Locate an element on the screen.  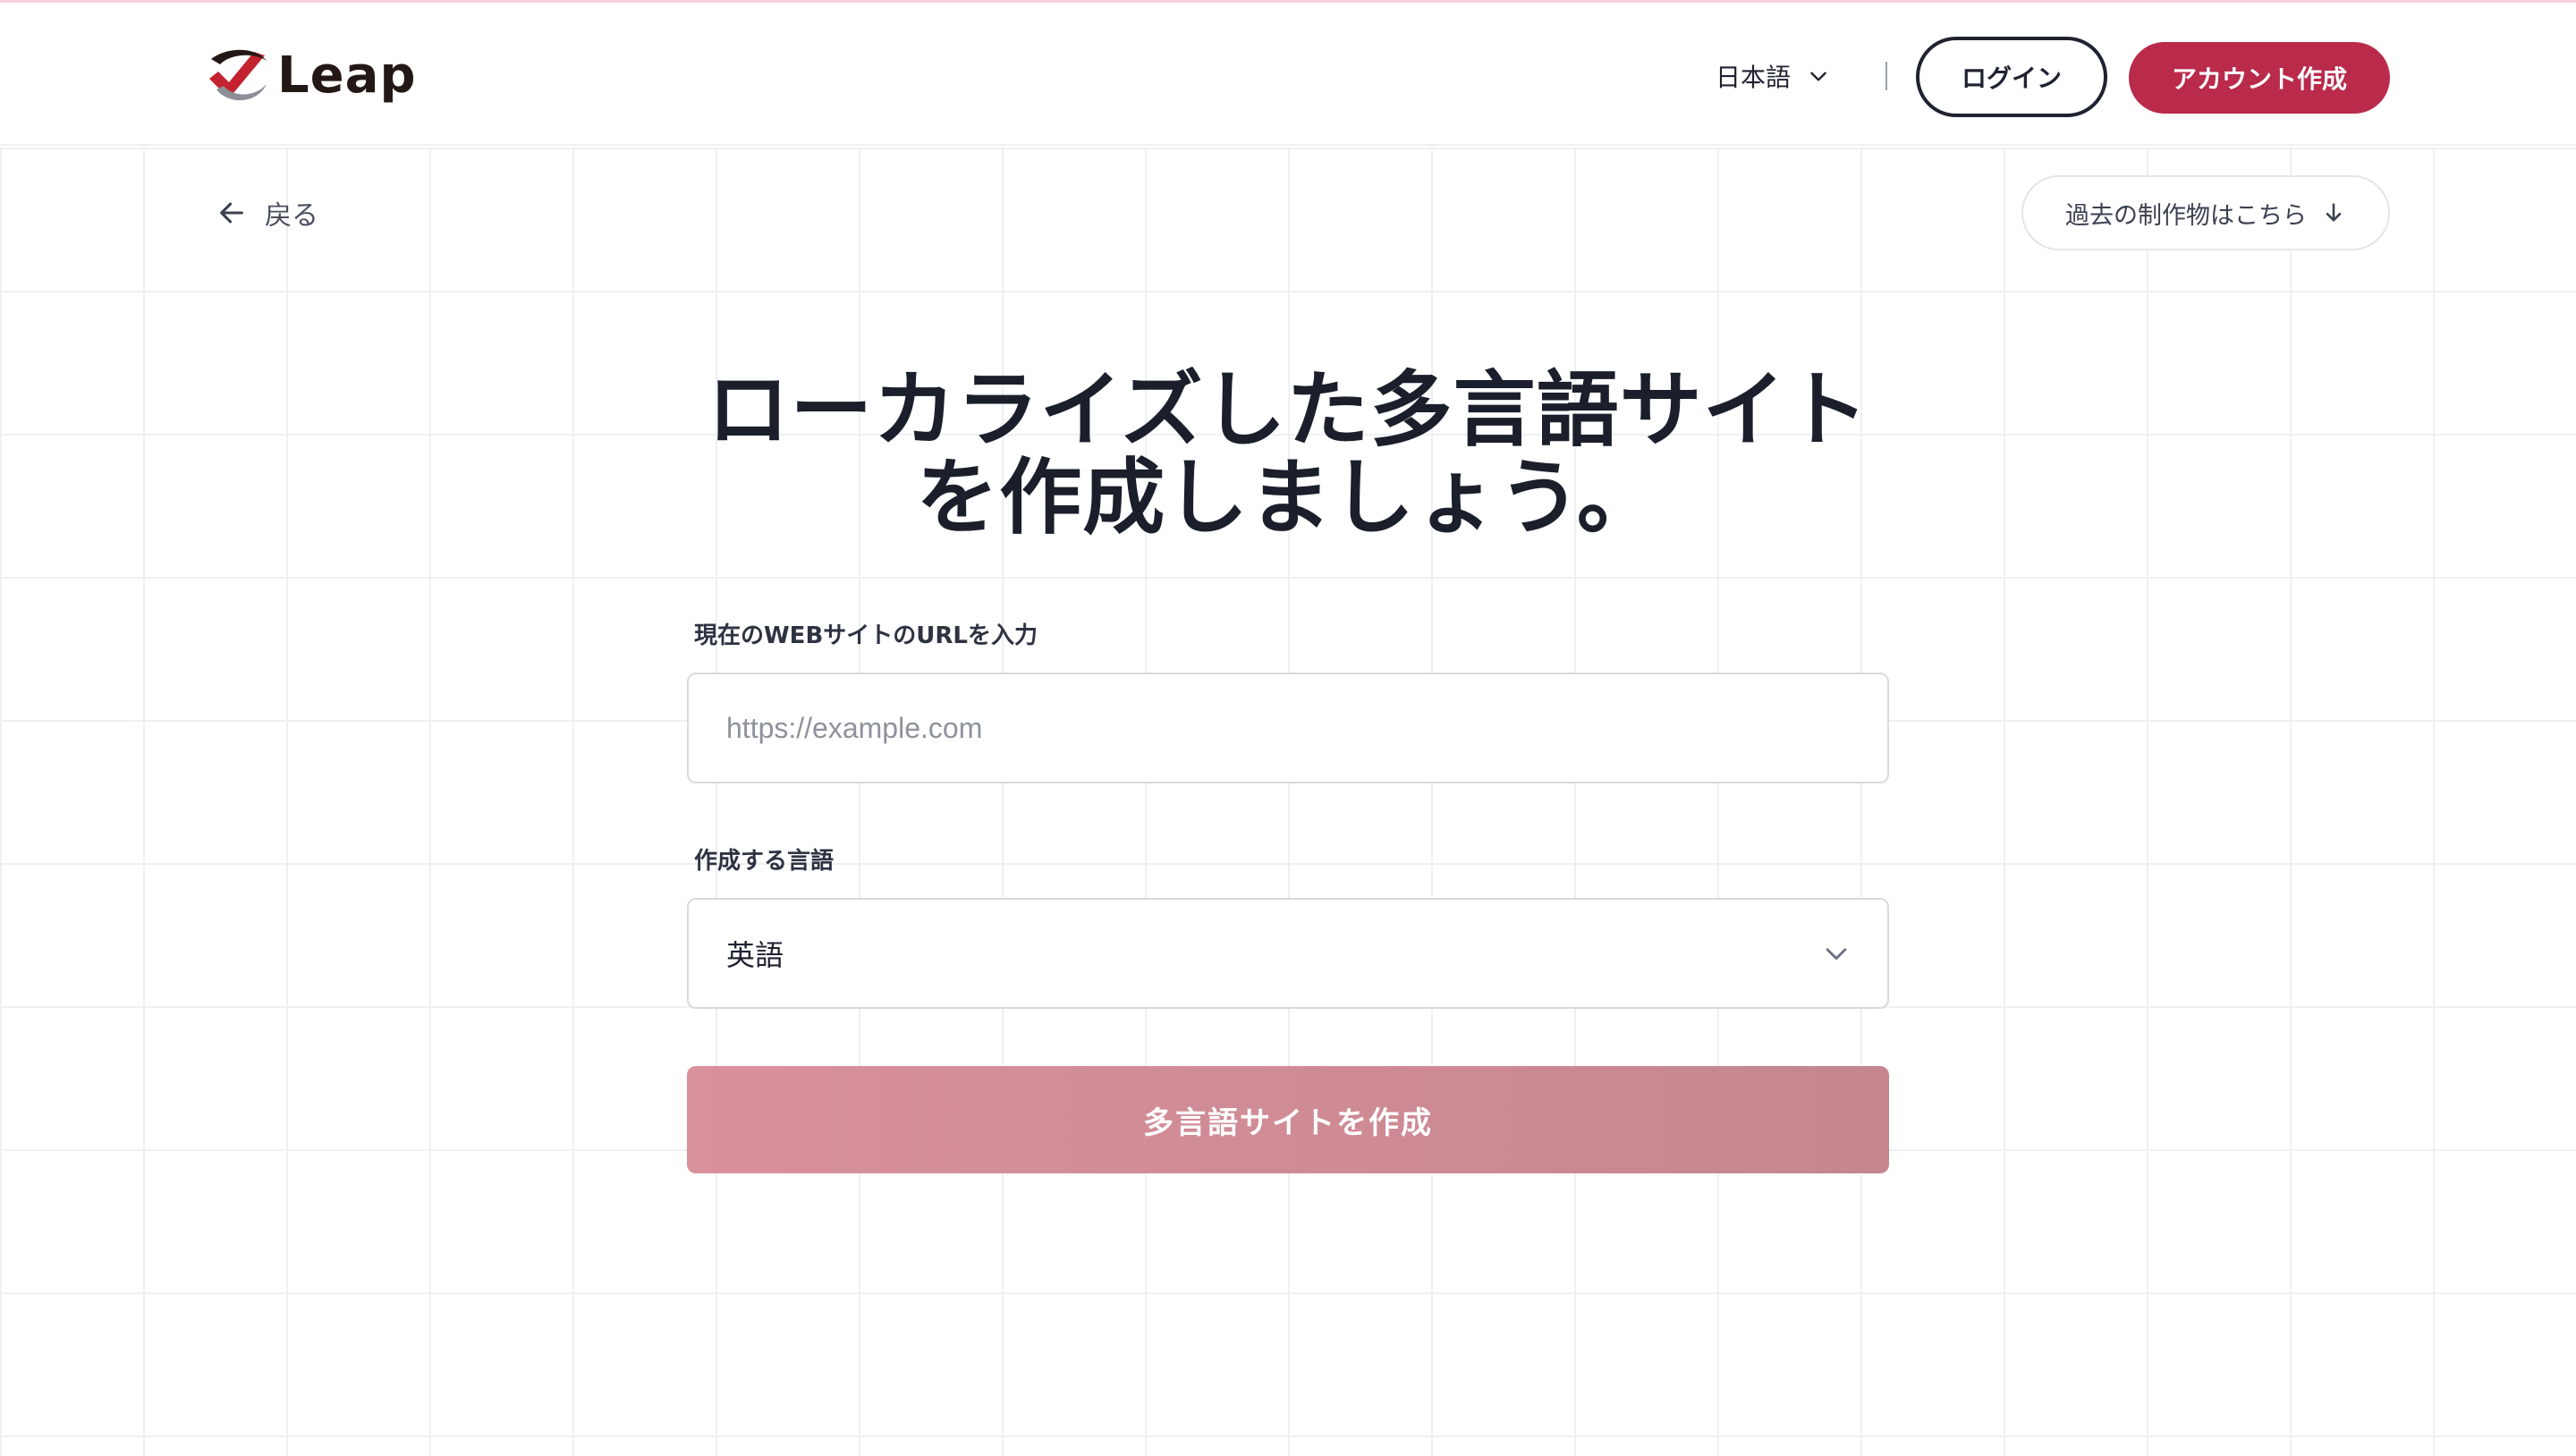
past-works-button: 過去の制作物はこちら is located at coordinates (2205, 212).